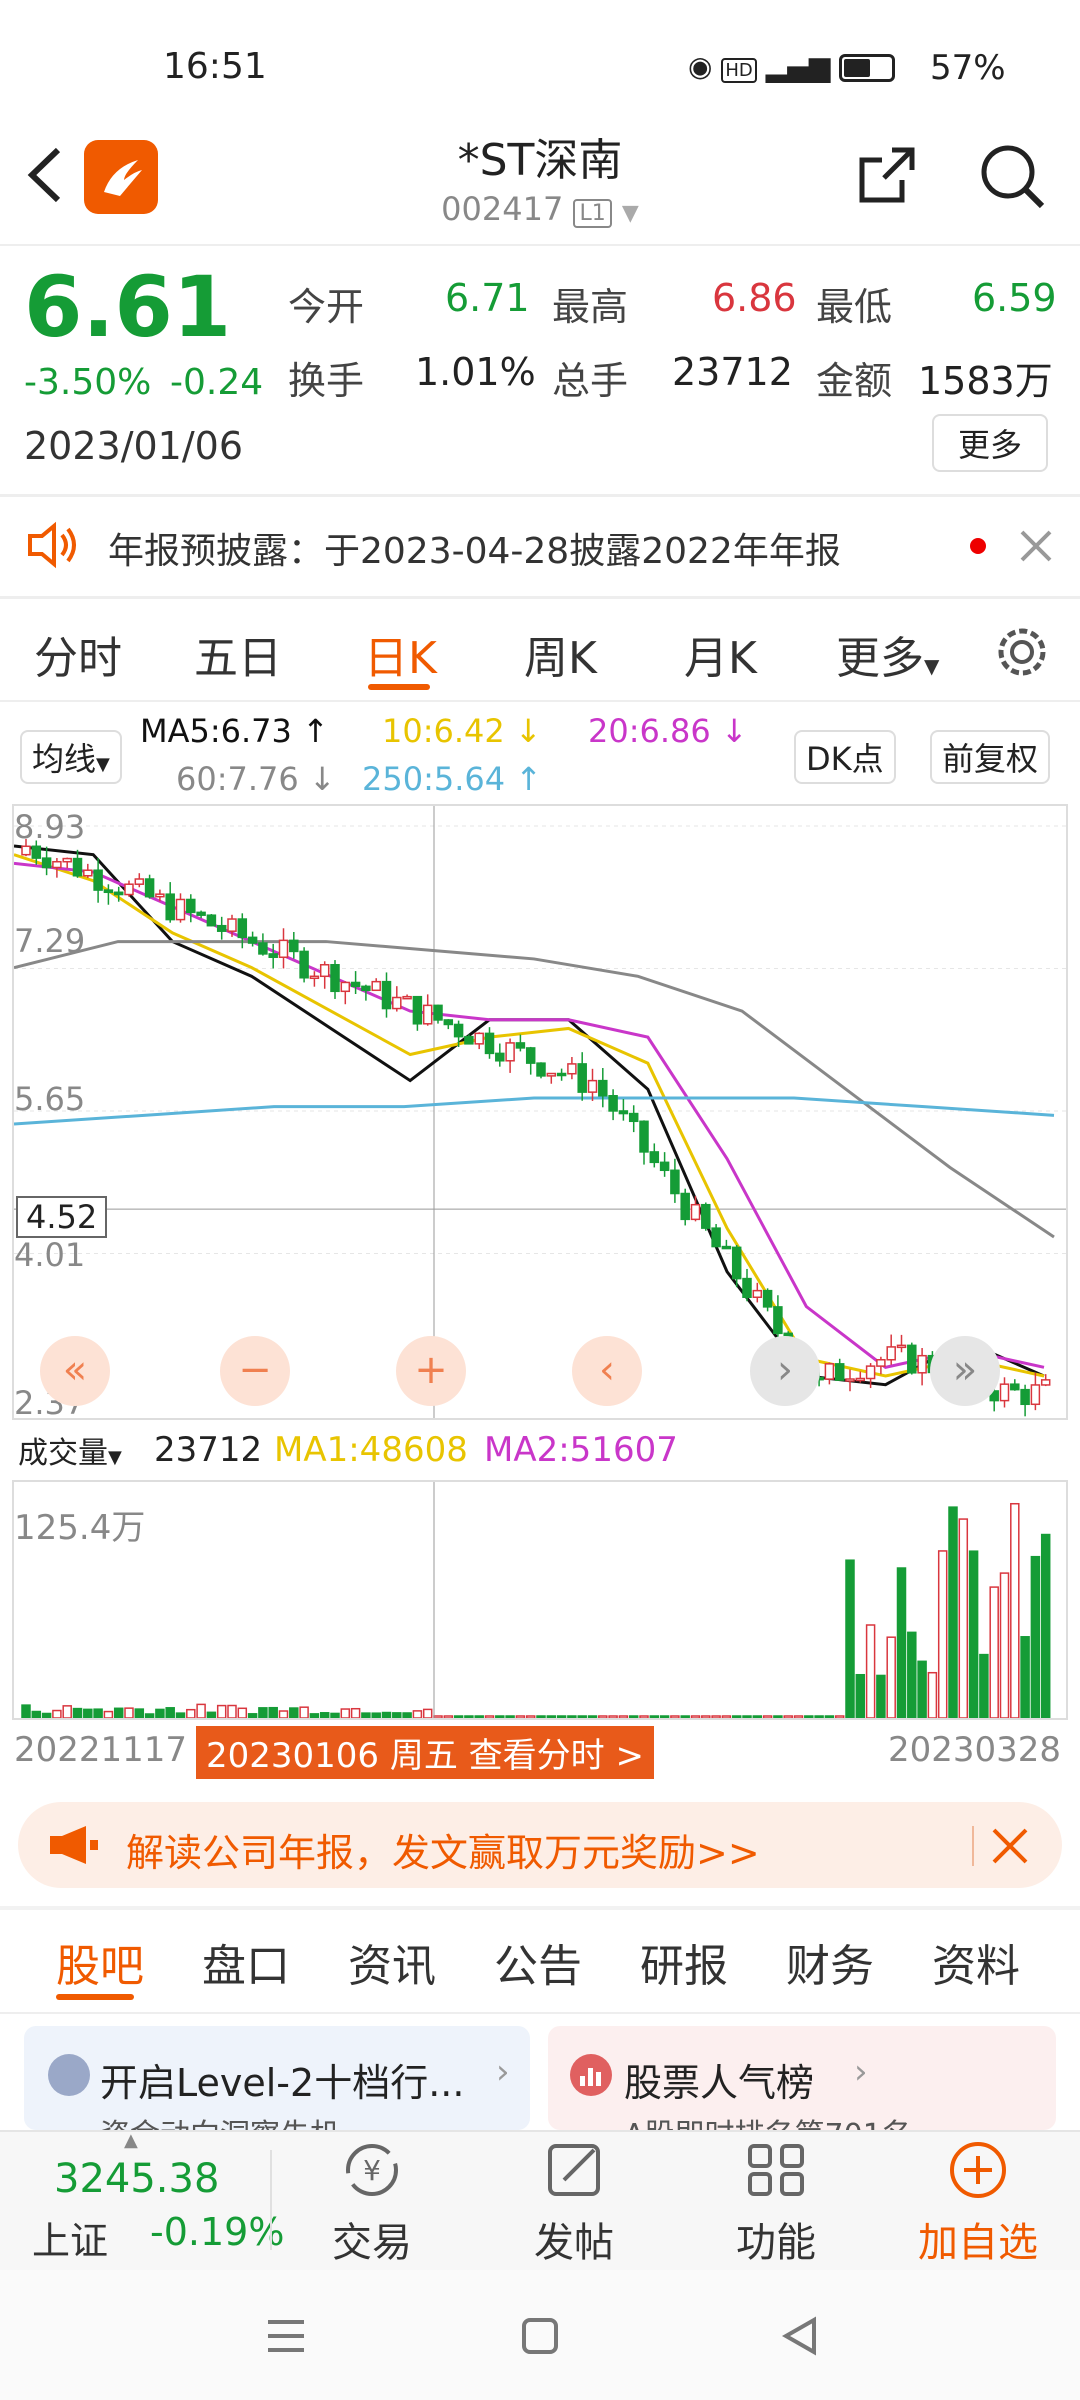  I want to click on search-icon, so click(1012, 176).